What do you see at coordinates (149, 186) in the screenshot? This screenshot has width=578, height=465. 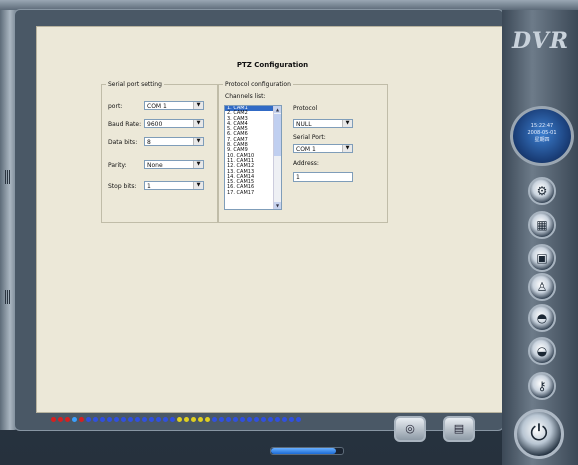 I see `stop-bits-value: 1` at bounding box center [149, 186].